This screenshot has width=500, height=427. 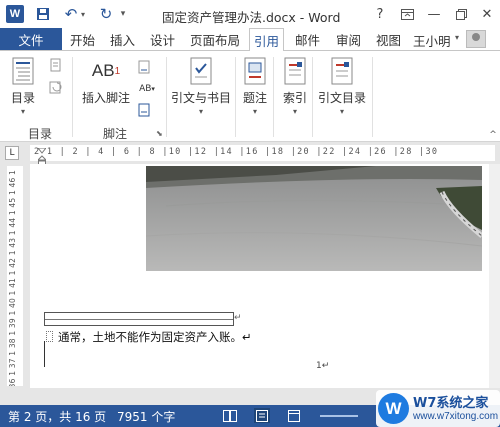 I want to click on tab-home: 开始, so click(x=82, y=39).